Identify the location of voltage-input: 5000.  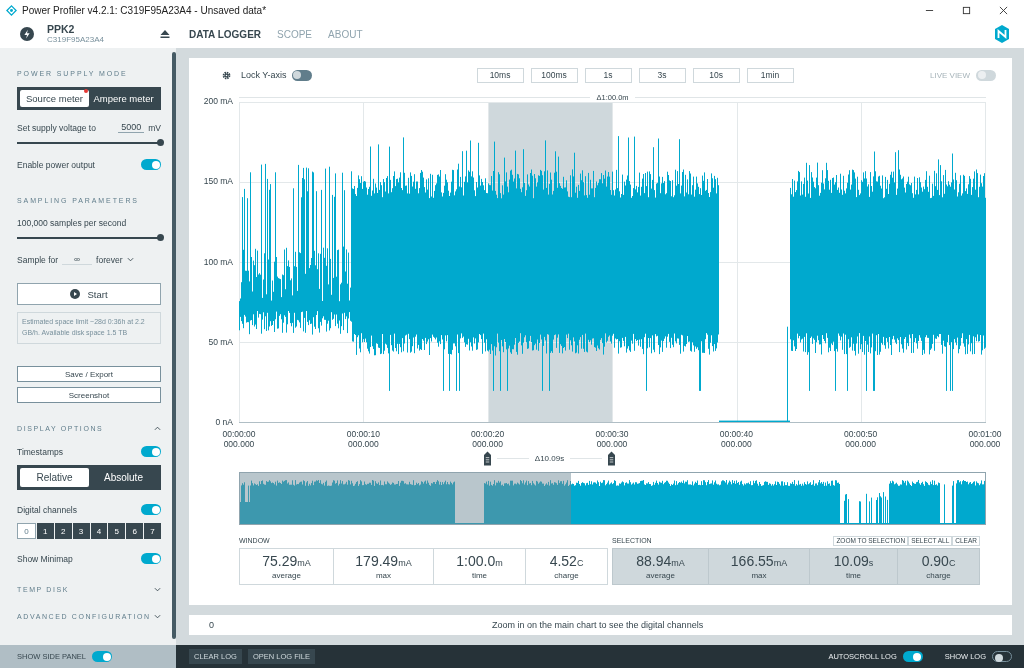
(131, 127).